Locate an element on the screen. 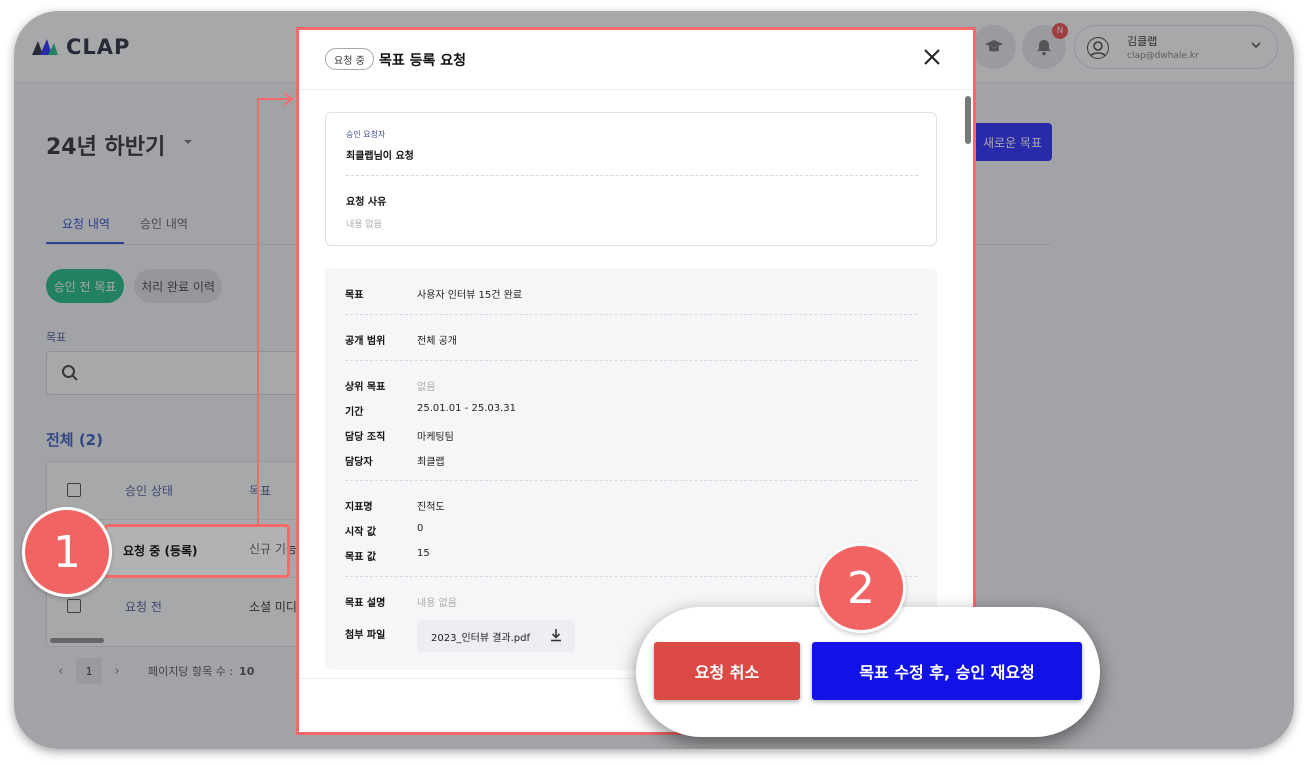 This screenshot has height=765, width=1308. highlighted-row: 요청 중 (등록) is located at coordinates (197, 551).